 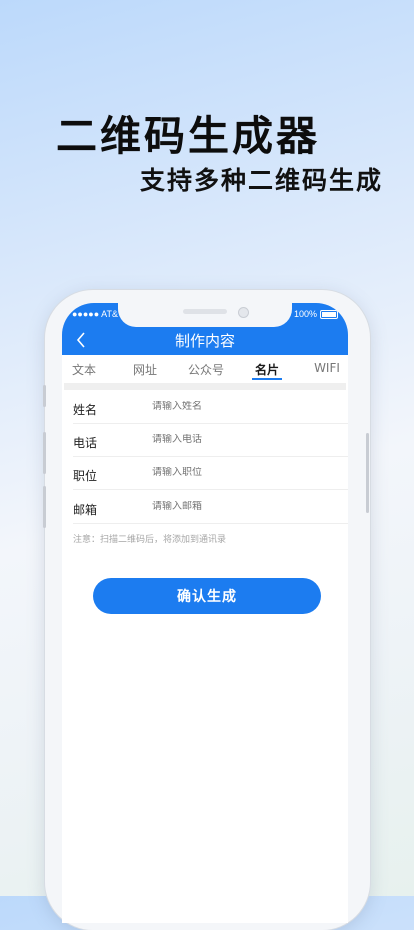 I want to click on status-carrier: ●●●●● AT&T, so click(x=98, y=314).